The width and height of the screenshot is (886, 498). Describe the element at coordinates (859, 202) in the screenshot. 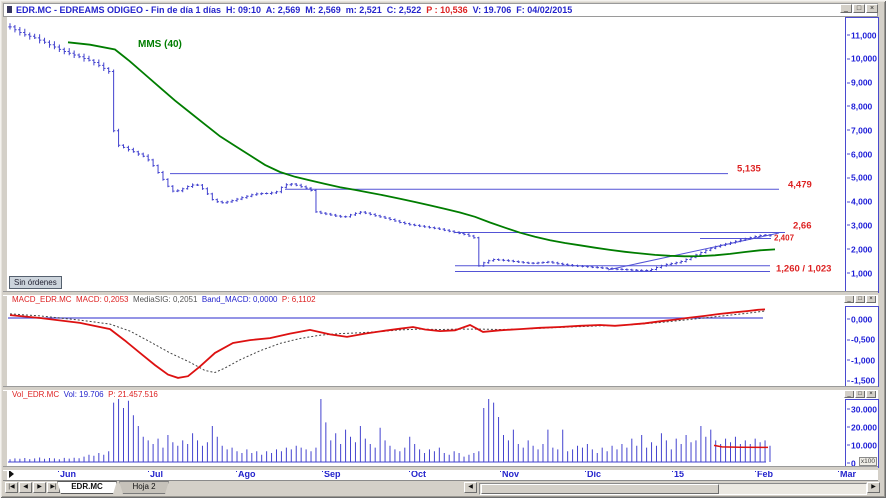

I see `price-axis-tick: 4,000` at that location.